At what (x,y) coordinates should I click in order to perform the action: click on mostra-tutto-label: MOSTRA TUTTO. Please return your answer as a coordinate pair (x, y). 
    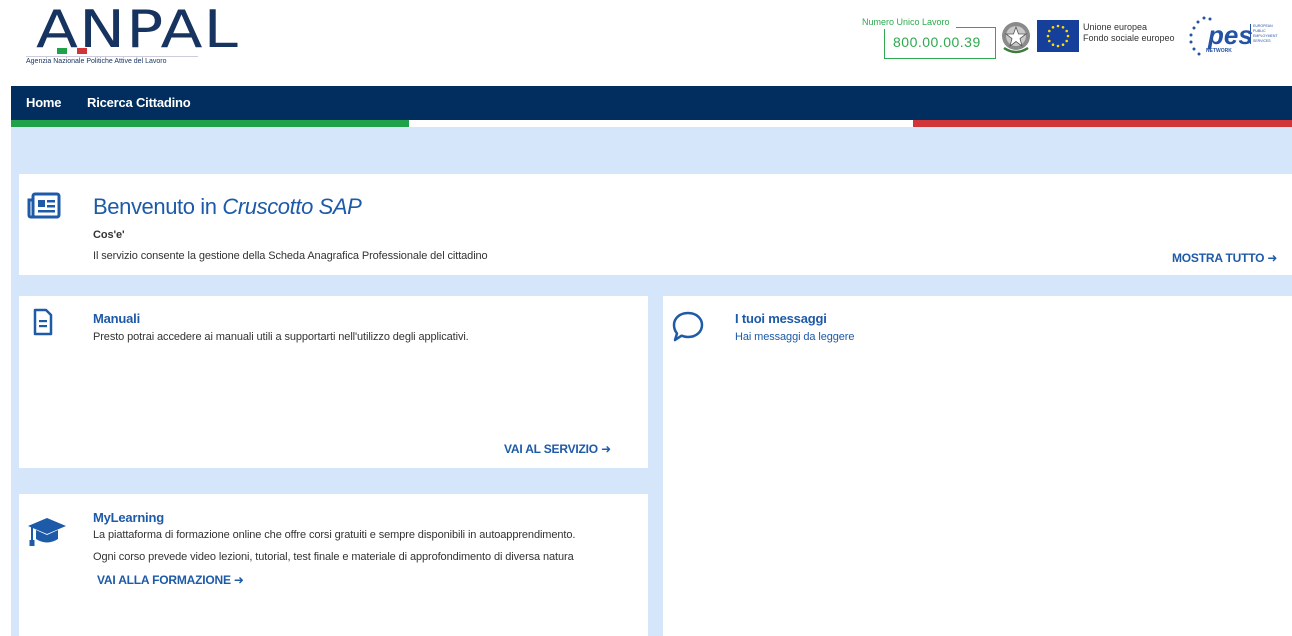
    Looking at the image, I should click on (1218, 258).